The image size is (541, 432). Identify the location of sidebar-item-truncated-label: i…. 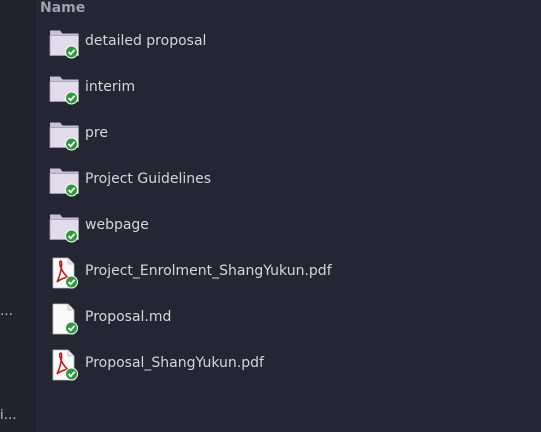
(17, 415).